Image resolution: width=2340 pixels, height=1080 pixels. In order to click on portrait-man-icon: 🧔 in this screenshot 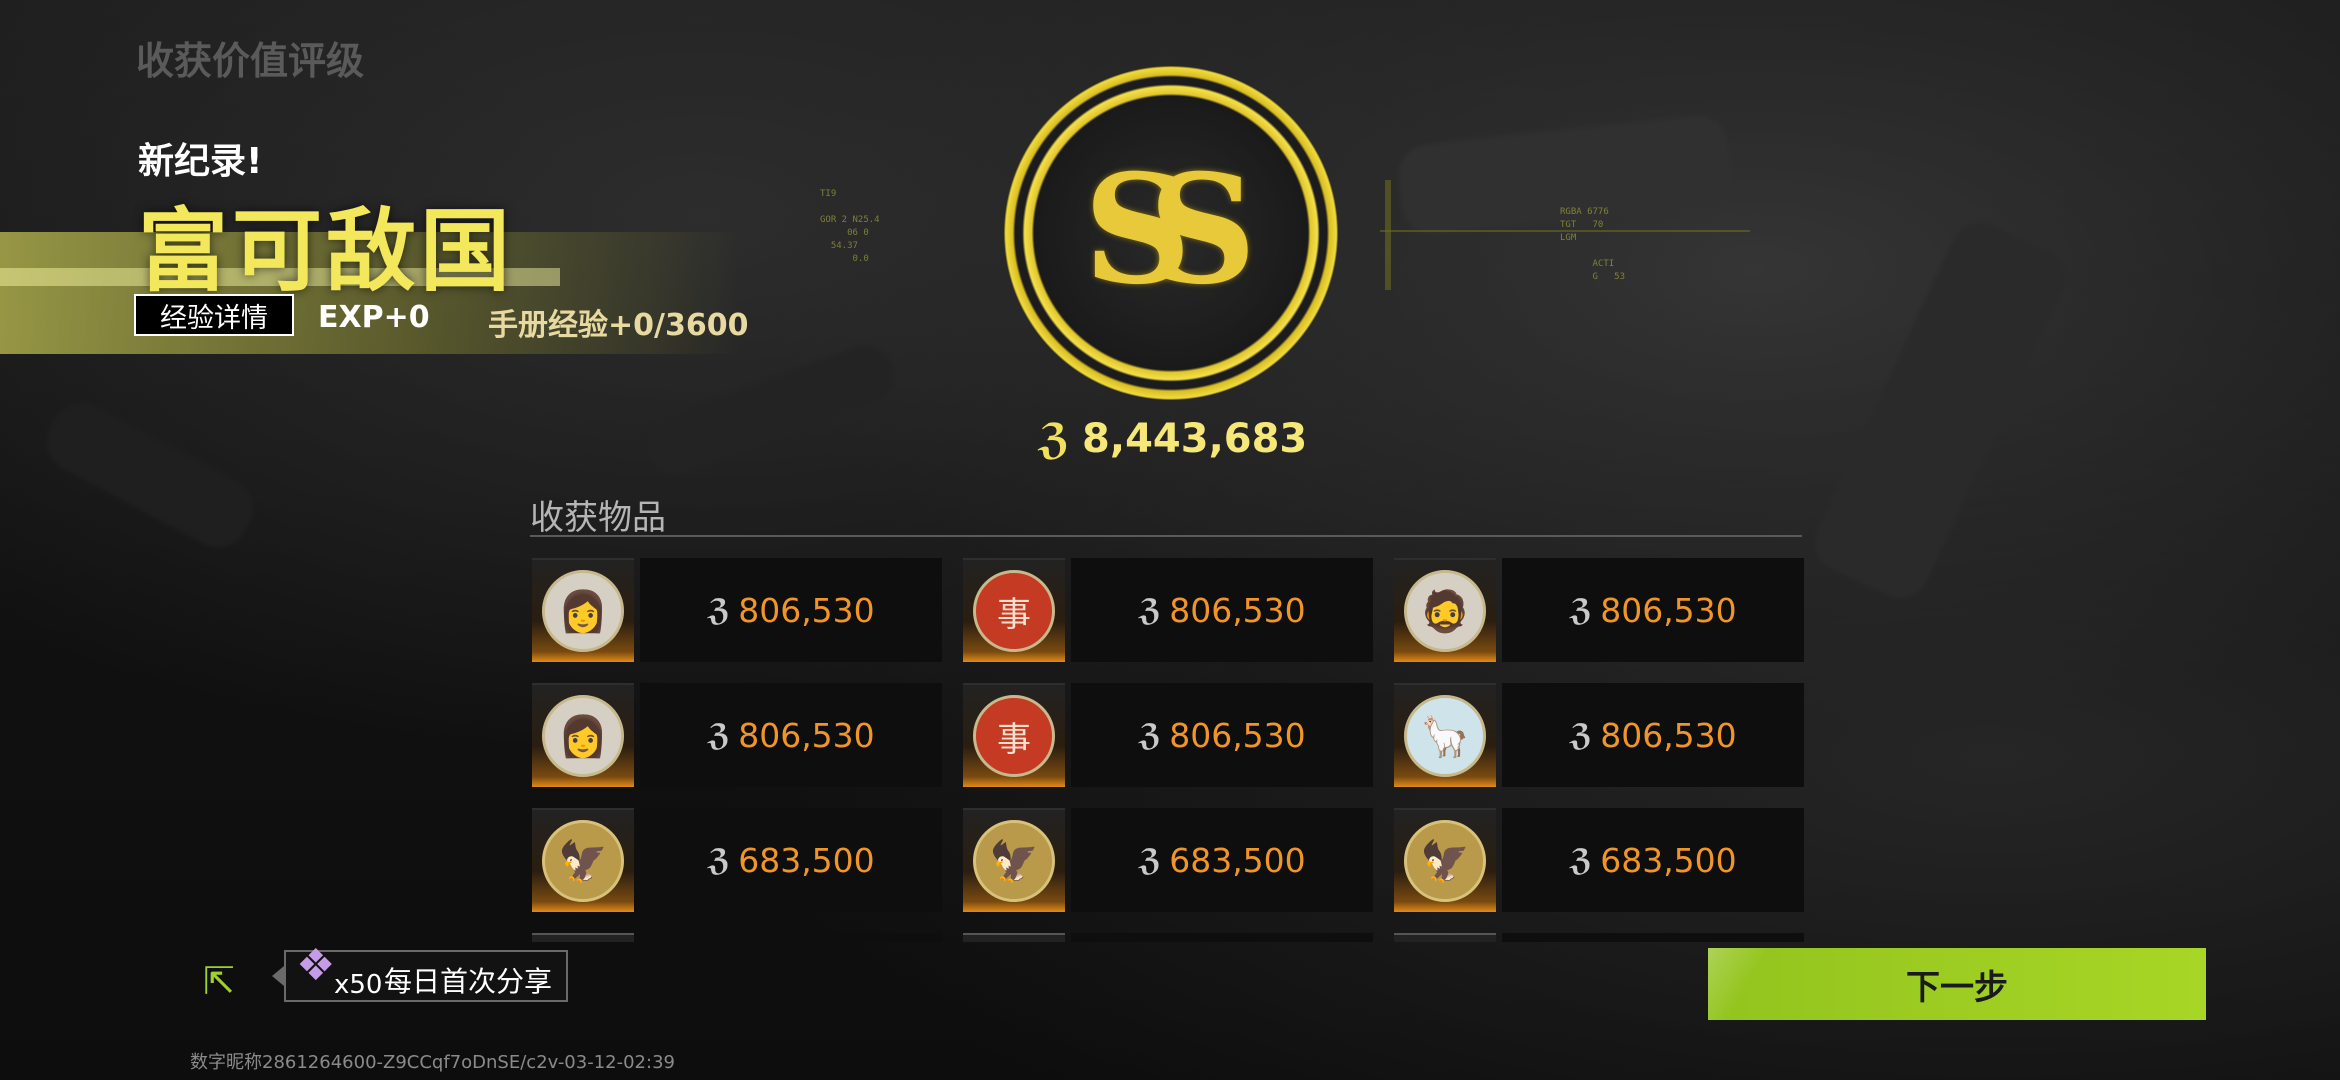, I will do `click(1445, 611)`.